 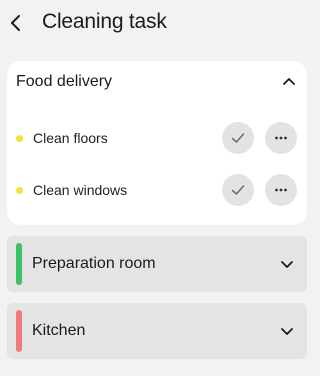 I want to click on section-header-food-delivery: Food delivery, so click(x=157, y=82).